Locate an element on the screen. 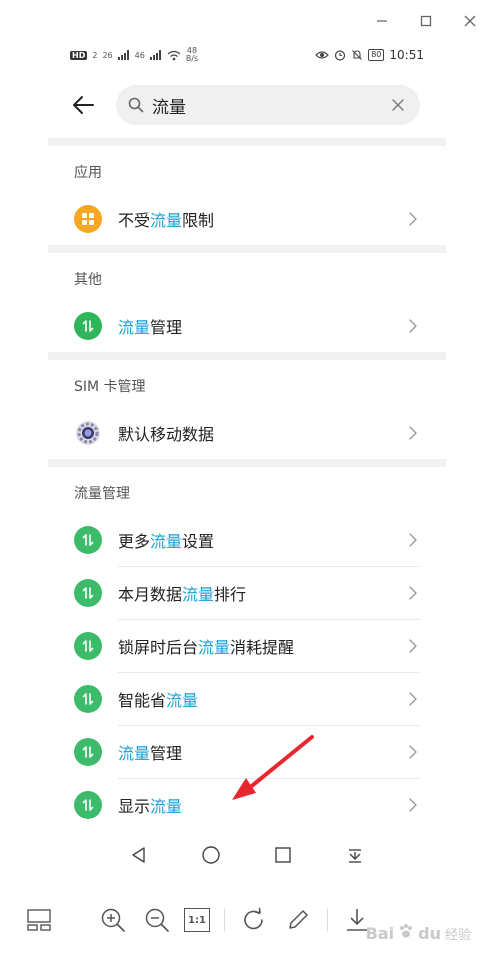  label-text: 默认移动数据 is located at coordinates (166, 434).